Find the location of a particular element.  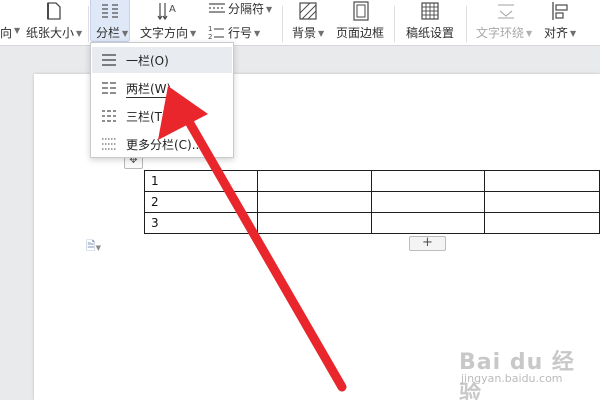

menu-item-label: 两栏(W) is located at coordinates (149, 90).